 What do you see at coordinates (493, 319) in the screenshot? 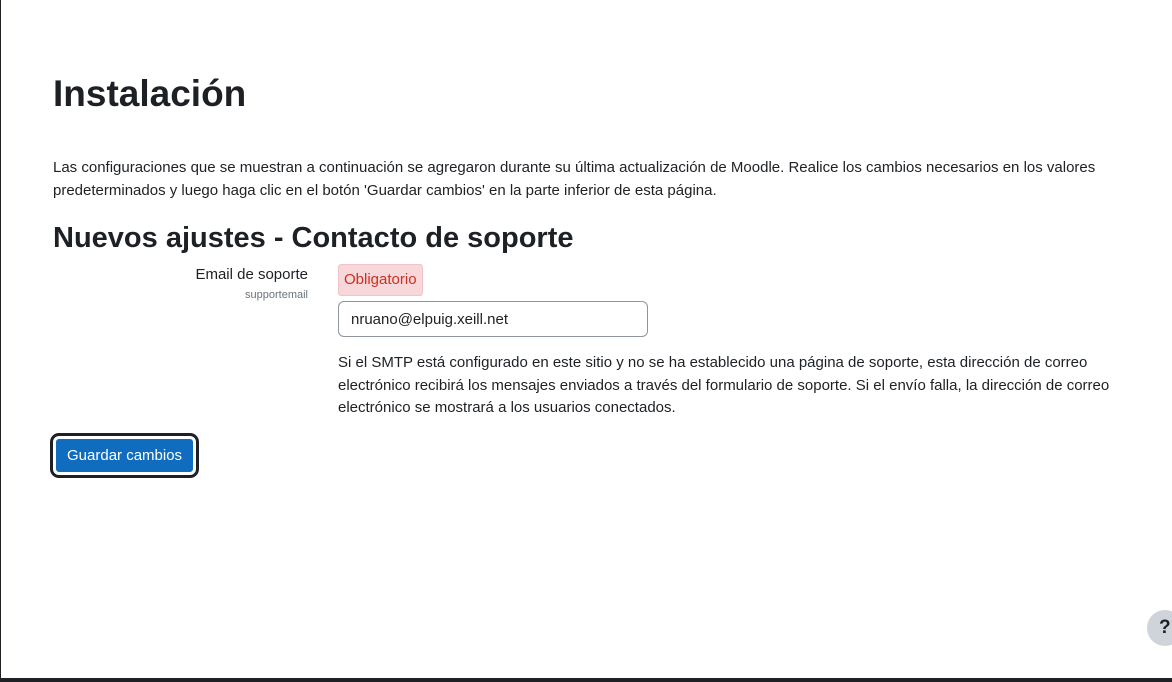
I see `support-email-input` at bounding box center [493, 319].